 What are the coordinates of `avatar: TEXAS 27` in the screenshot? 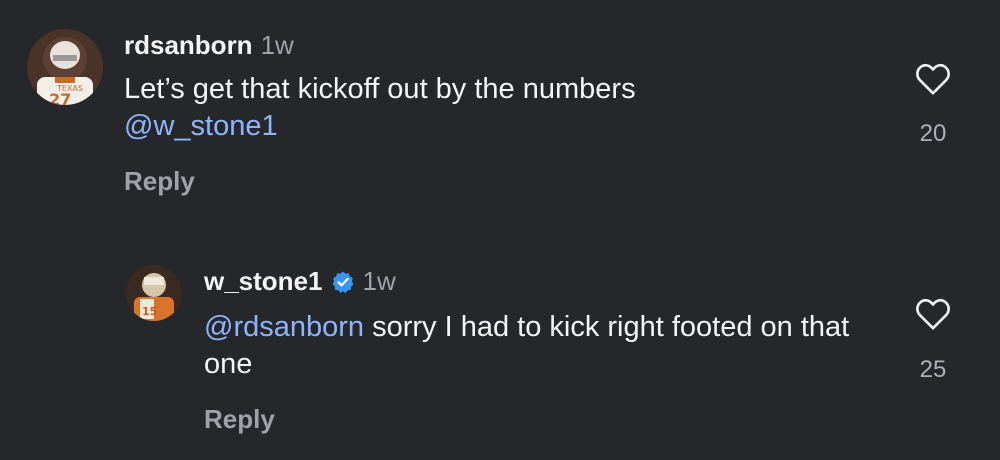 It's located at (65, 67).